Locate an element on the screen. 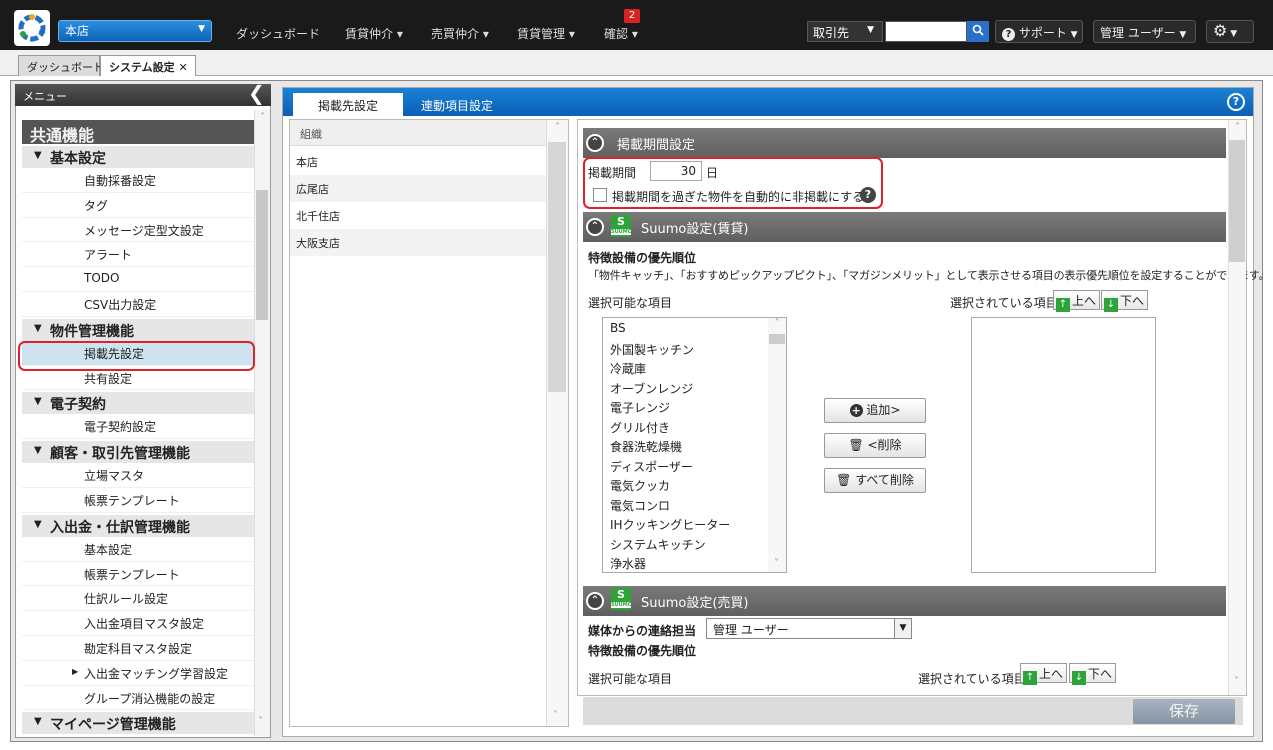 Image resolution: width=1273 pixels, height=750 pixels. sidebar-item: CSV出力設定 is located at coordinates (138, 304).